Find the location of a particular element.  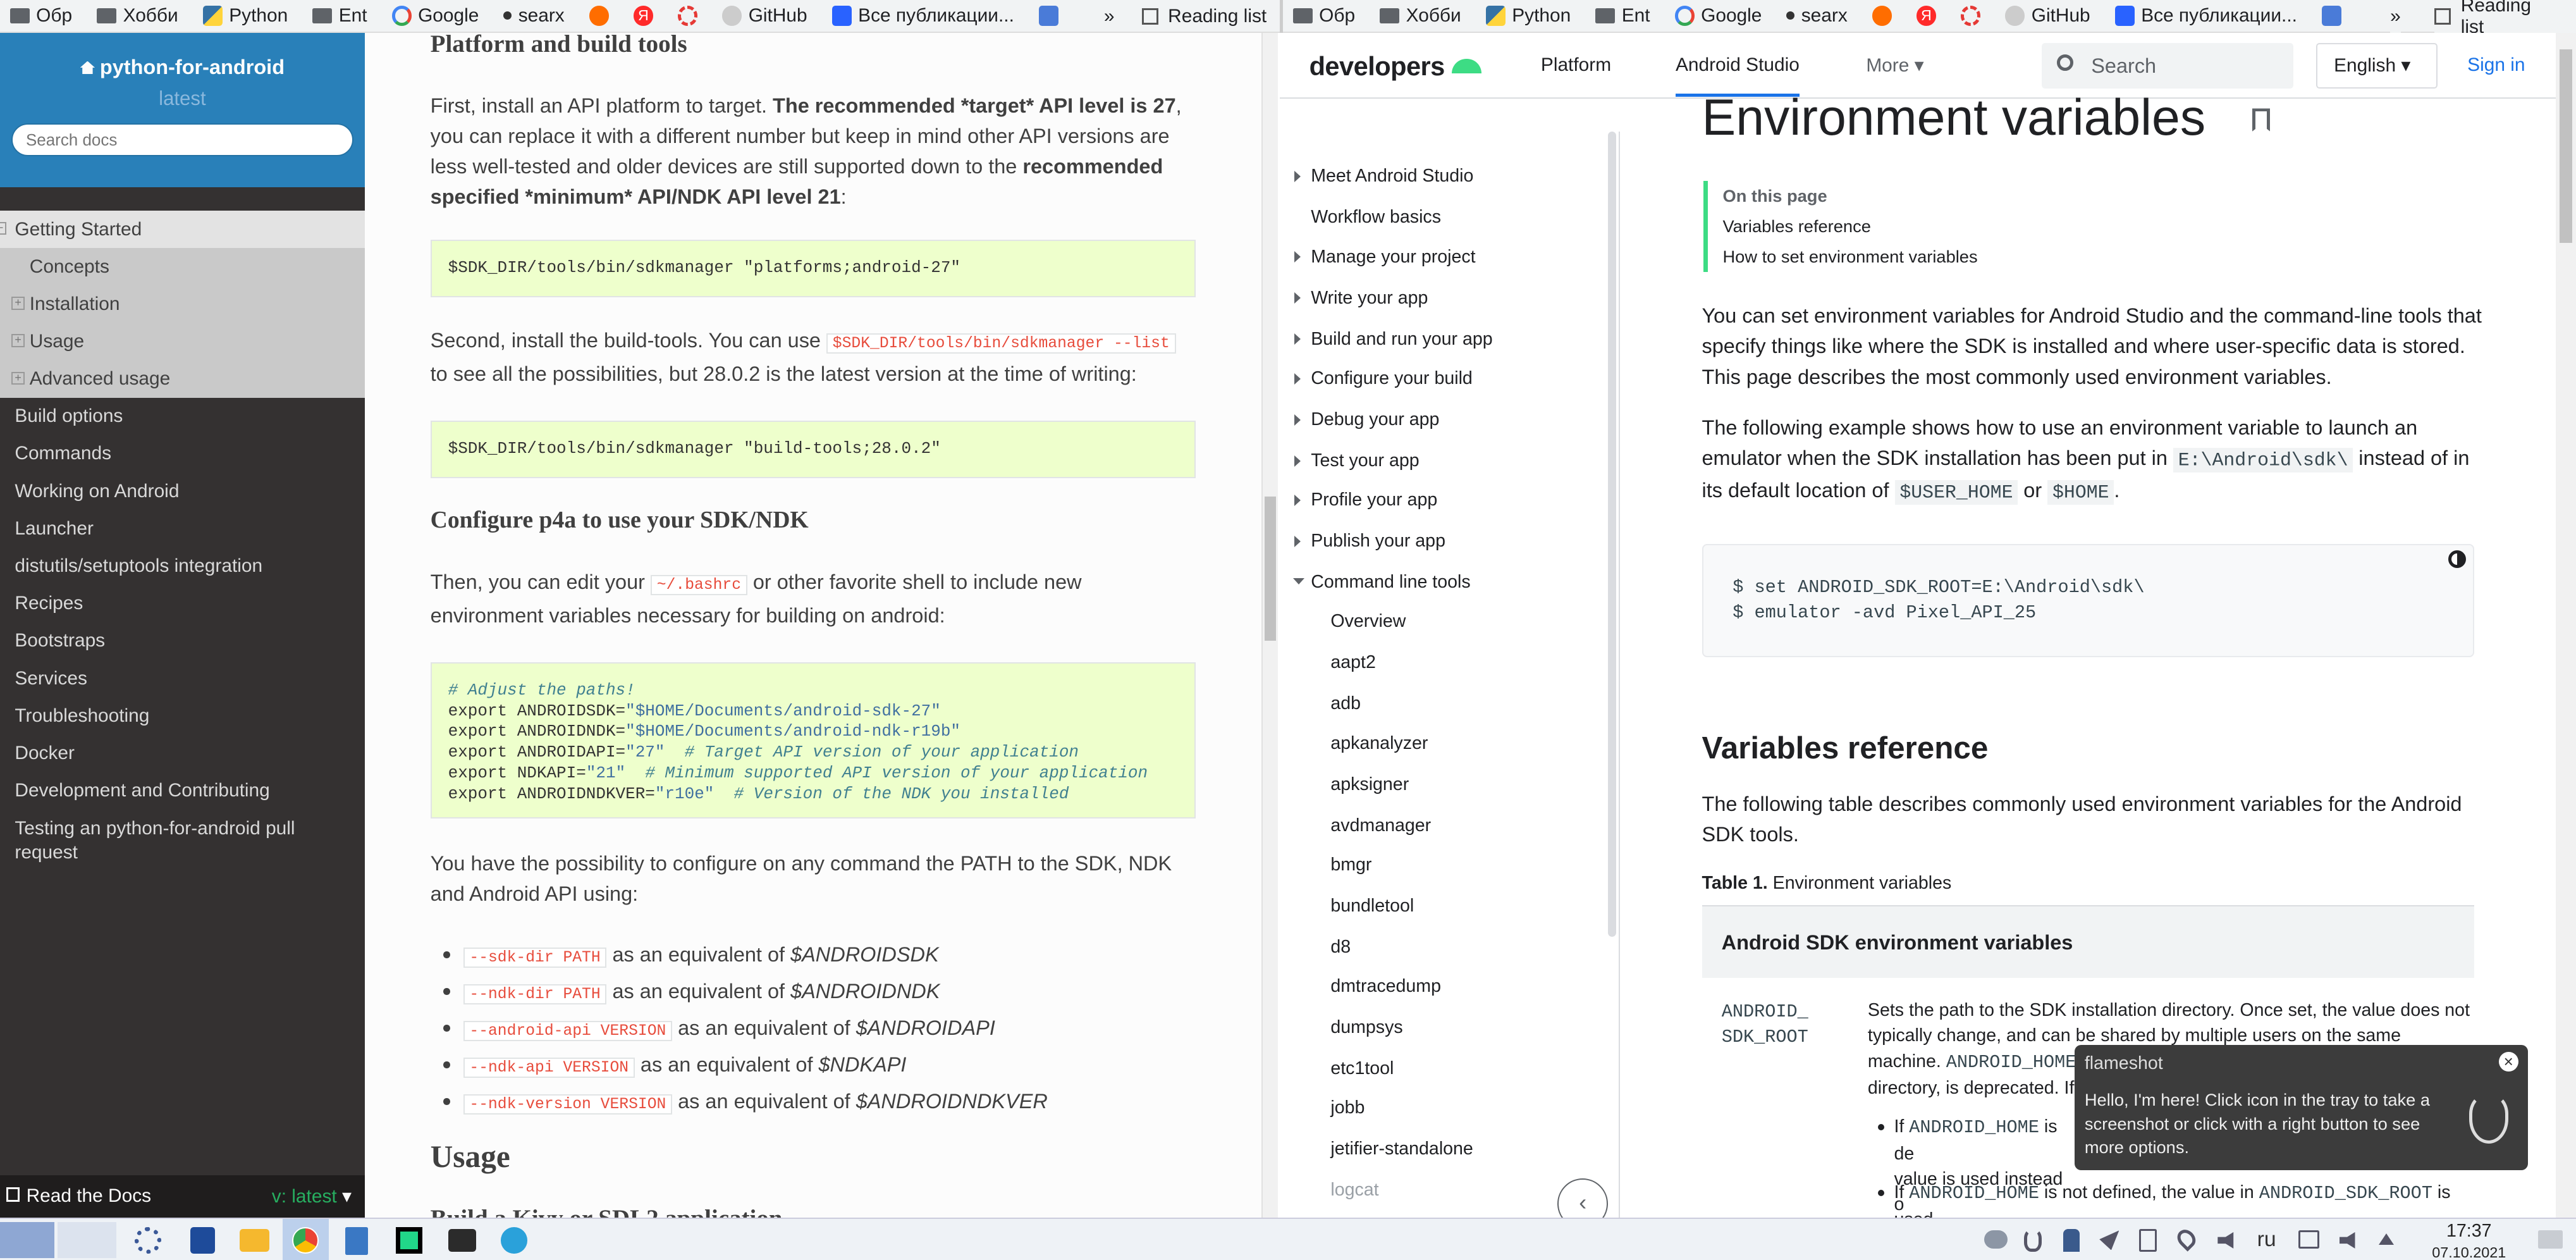

editor-icon is located at coordinates (356, 1241).